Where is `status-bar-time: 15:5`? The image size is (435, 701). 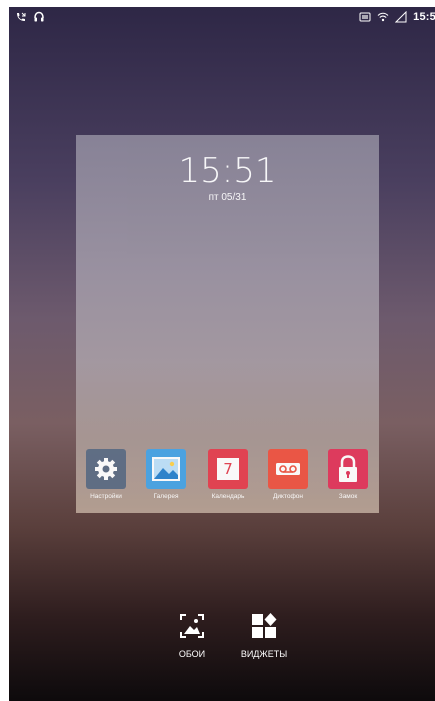
status-bar-time: 15:5 is located at coordinates (424, 17).